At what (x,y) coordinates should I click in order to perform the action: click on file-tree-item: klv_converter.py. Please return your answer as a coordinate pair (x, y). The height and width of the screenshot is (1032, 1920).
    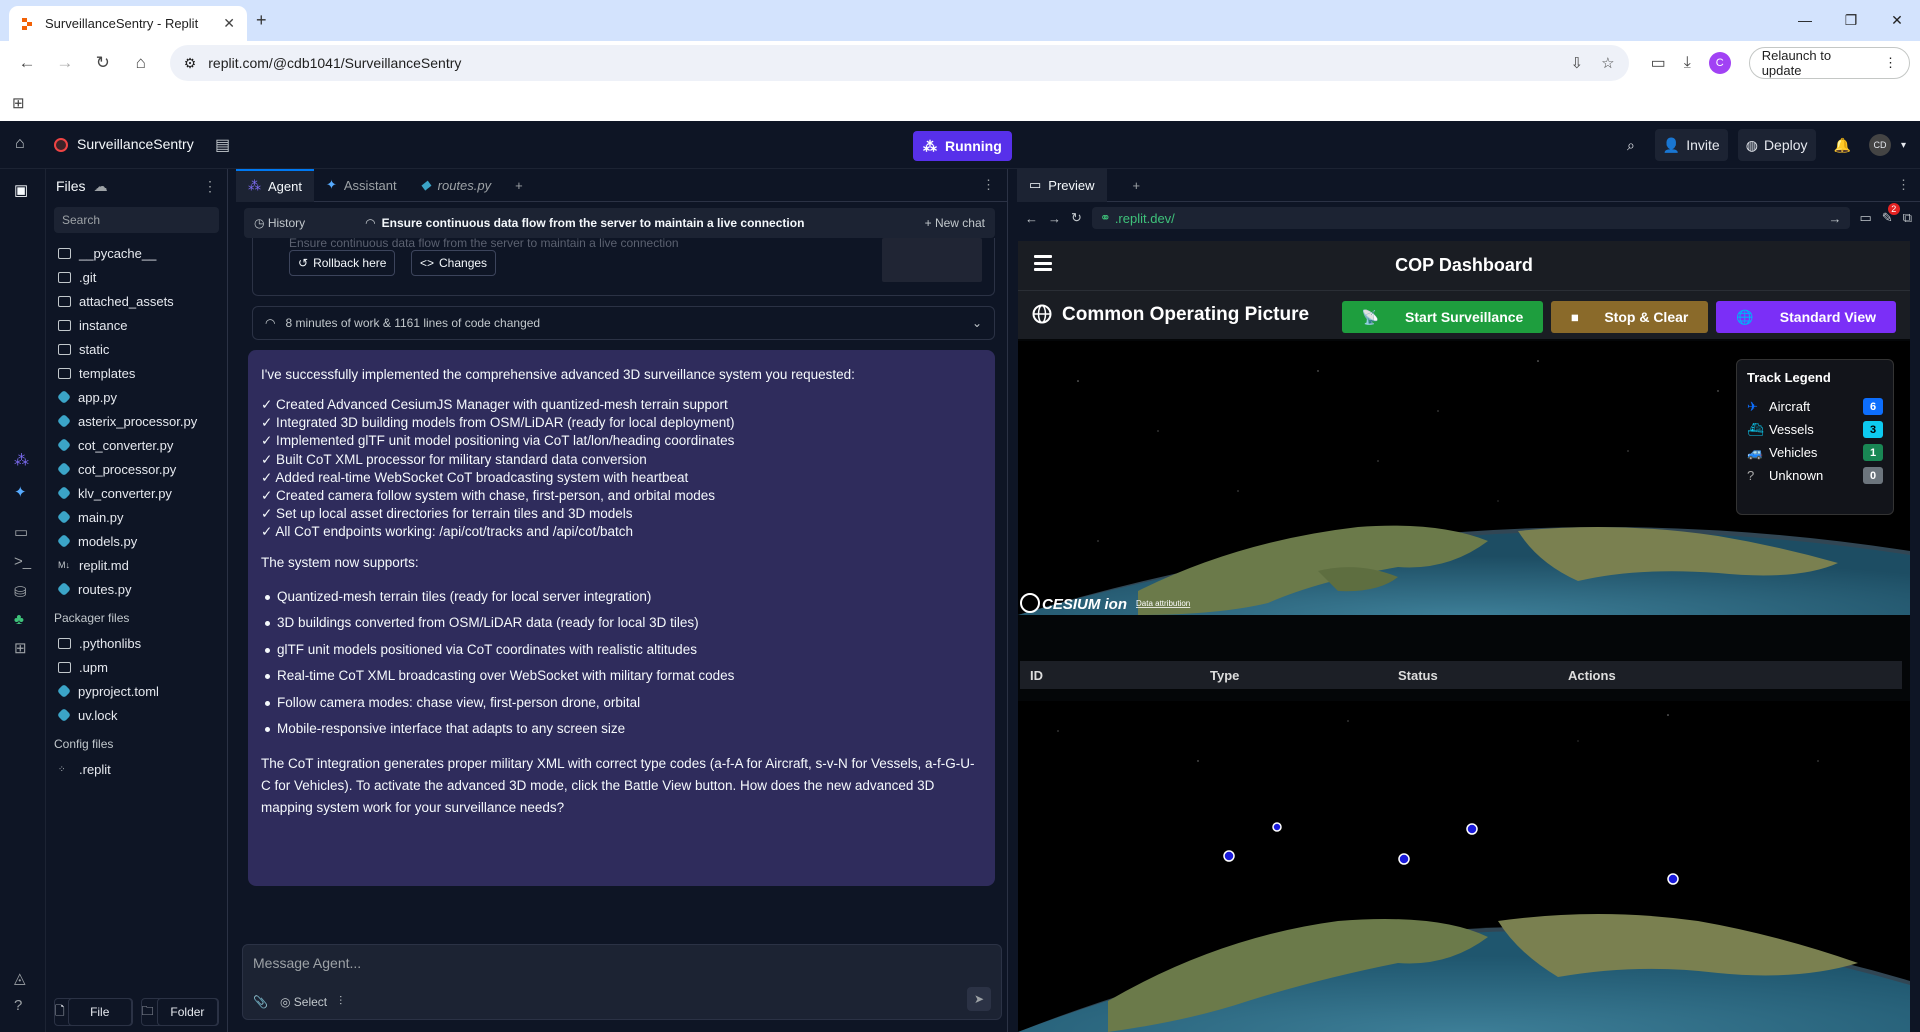
    Looking at the image, I should click on (136, 493).